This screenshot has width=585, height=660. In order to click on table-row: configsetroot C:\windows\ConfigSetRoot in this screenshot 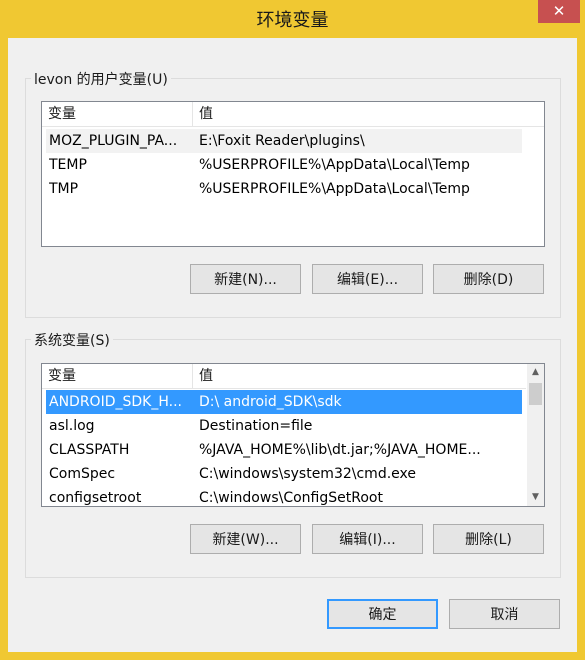, I will do `click(284, 496)`.